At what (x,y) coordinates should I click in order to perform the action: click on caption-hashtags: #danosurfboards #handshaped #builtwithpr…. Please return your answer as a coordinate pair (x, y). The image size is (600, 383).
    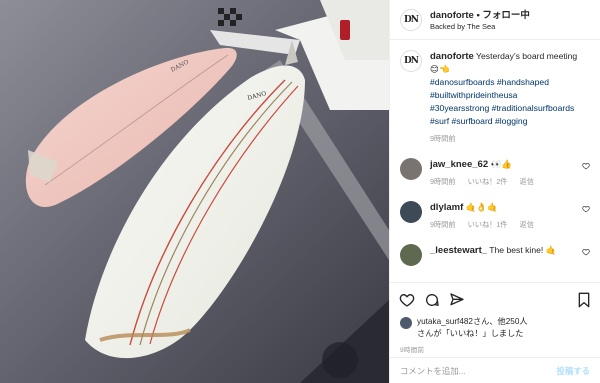
    Looking at the image, I should click on (510, 102).